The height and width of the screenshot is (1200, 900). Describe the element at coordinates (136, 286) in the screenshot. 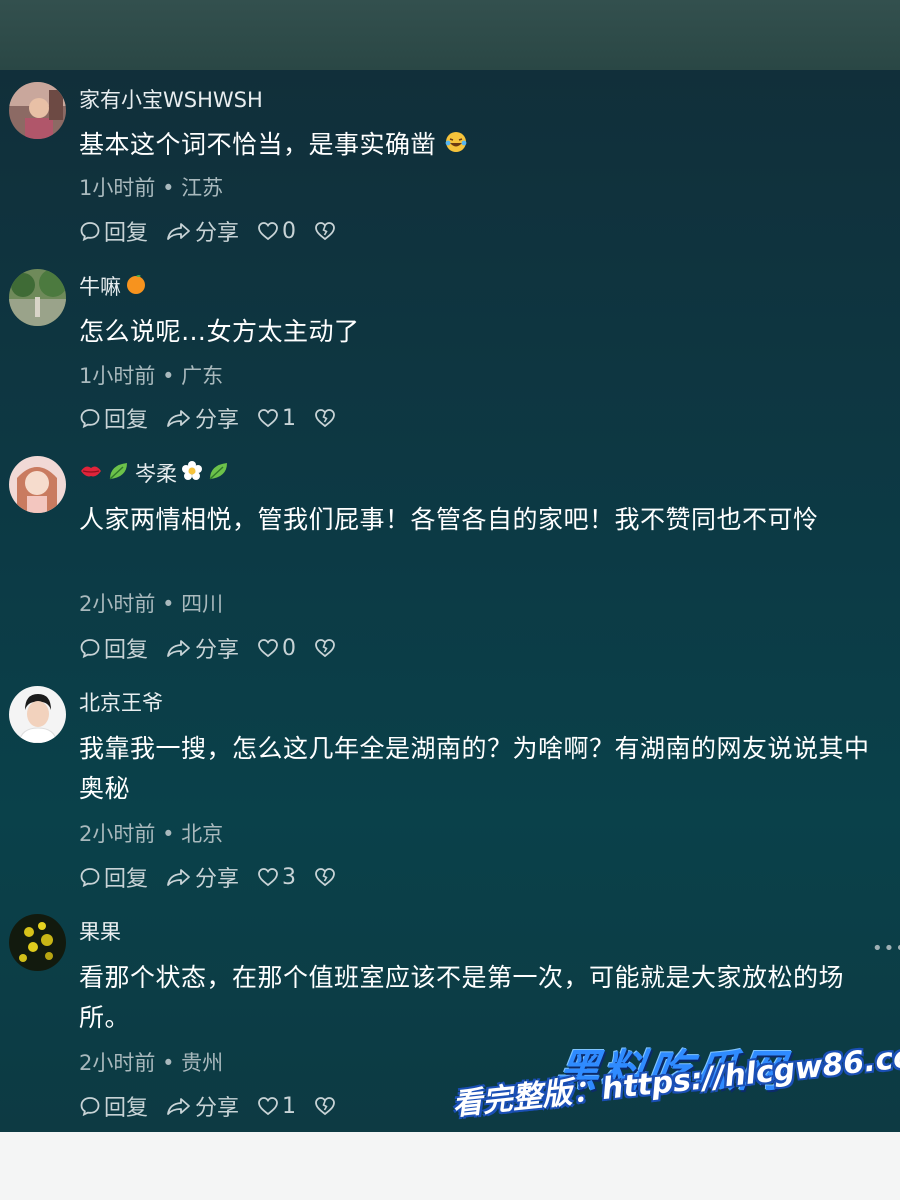

I see `orange-icon` at that location.